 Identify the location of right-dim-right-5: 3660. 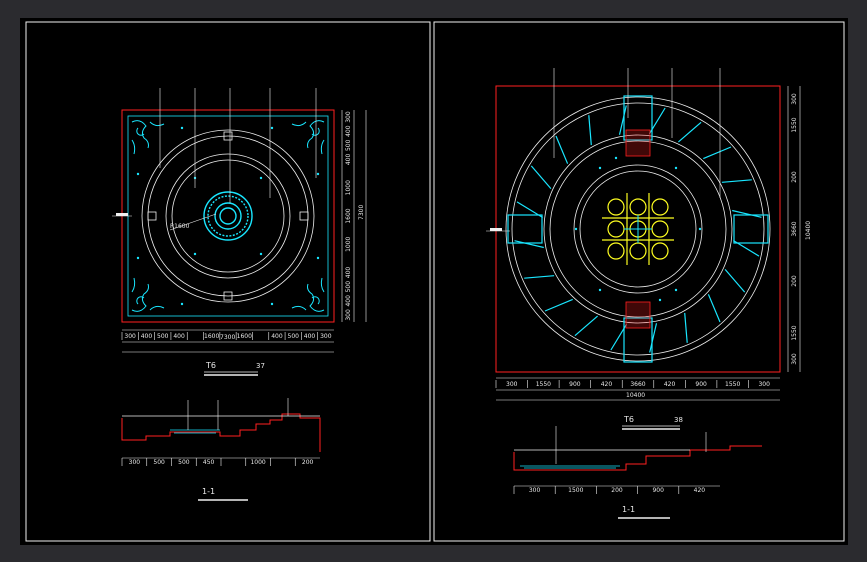
(794, 228).